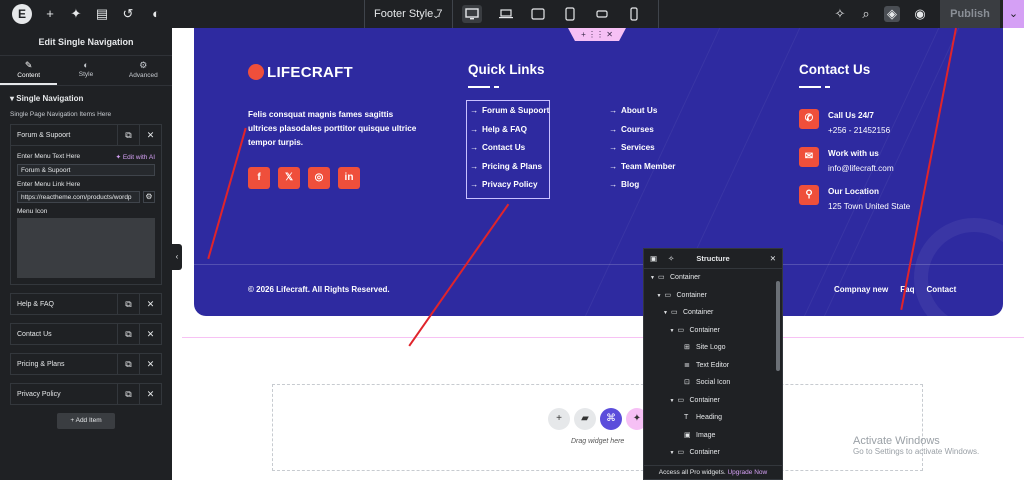  What do you see at coordinates (506, 14) in the screenshot?
I see `laptop-view-icon` at bounding box center [506, 14].